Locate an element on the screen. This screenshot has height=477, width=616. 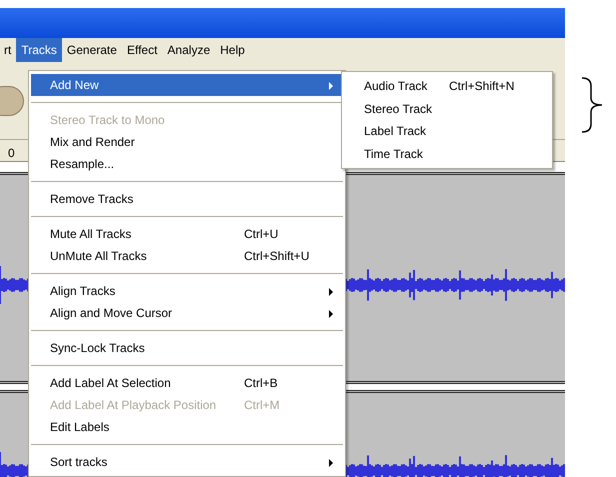
menu-item: Sort tracks is located at coordinates (187, 462).